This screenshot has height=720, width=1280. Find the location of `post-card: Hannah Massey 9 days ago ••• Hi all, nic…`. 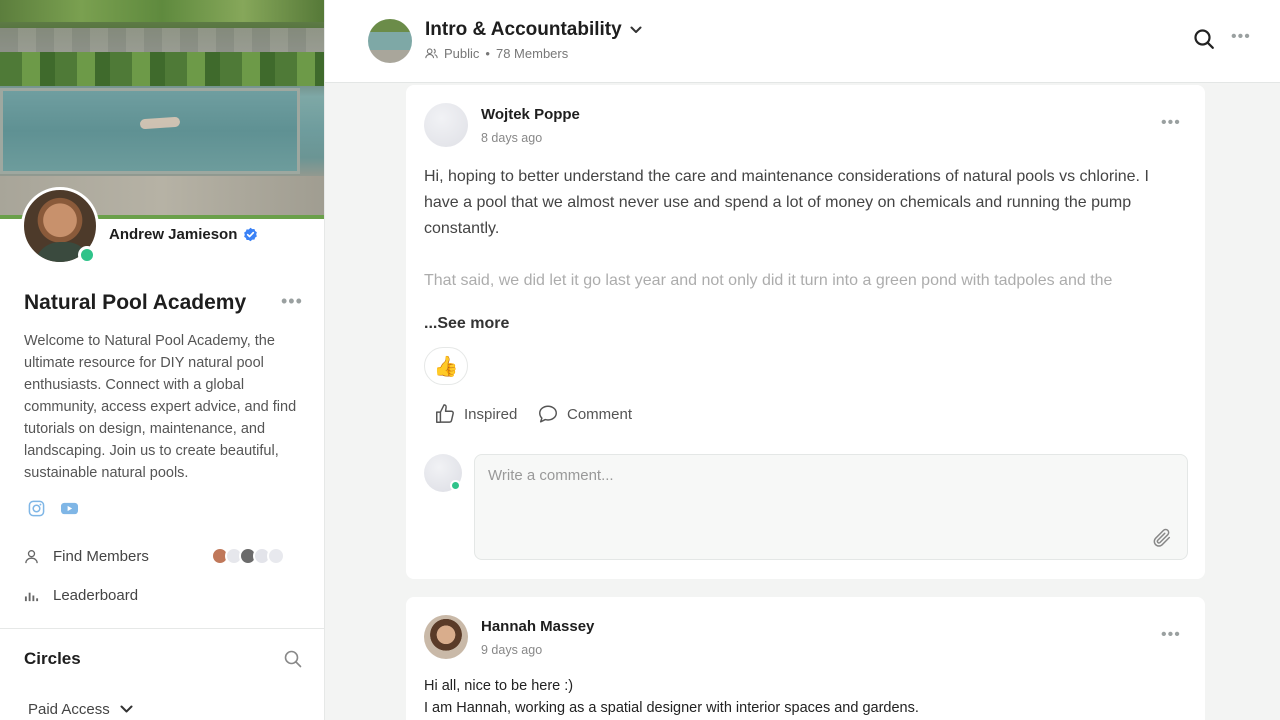

post-card: Hannah Massey 9 days ago ••• Hi all, nic… is located at coordinates (805, 658).